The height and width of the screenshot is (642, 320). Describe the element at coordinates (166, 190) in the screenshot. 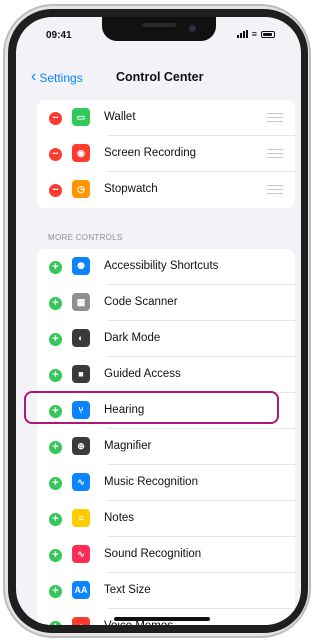

I see `control-row-stopwatch: − ◷ Stopwatch` at that location.